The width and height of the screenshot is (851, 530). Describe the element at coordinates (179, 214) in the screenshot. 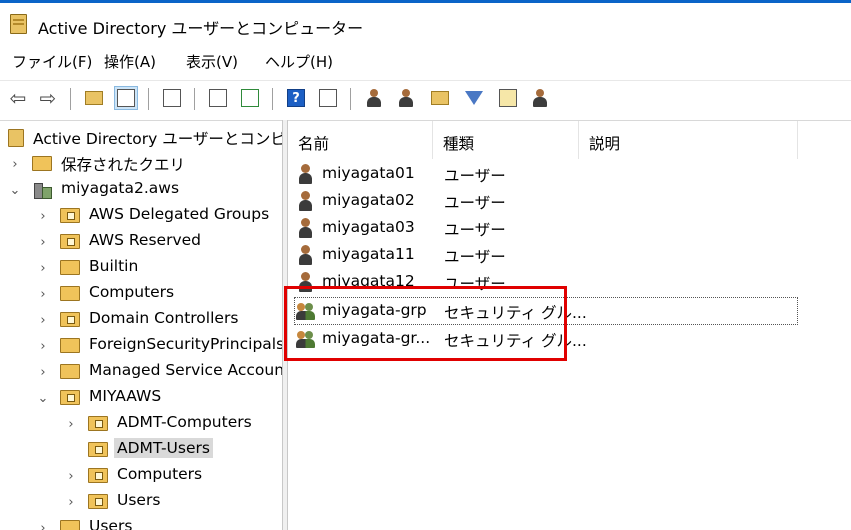

I see `tree-item-label: AWS Delegated Groups` at that location.